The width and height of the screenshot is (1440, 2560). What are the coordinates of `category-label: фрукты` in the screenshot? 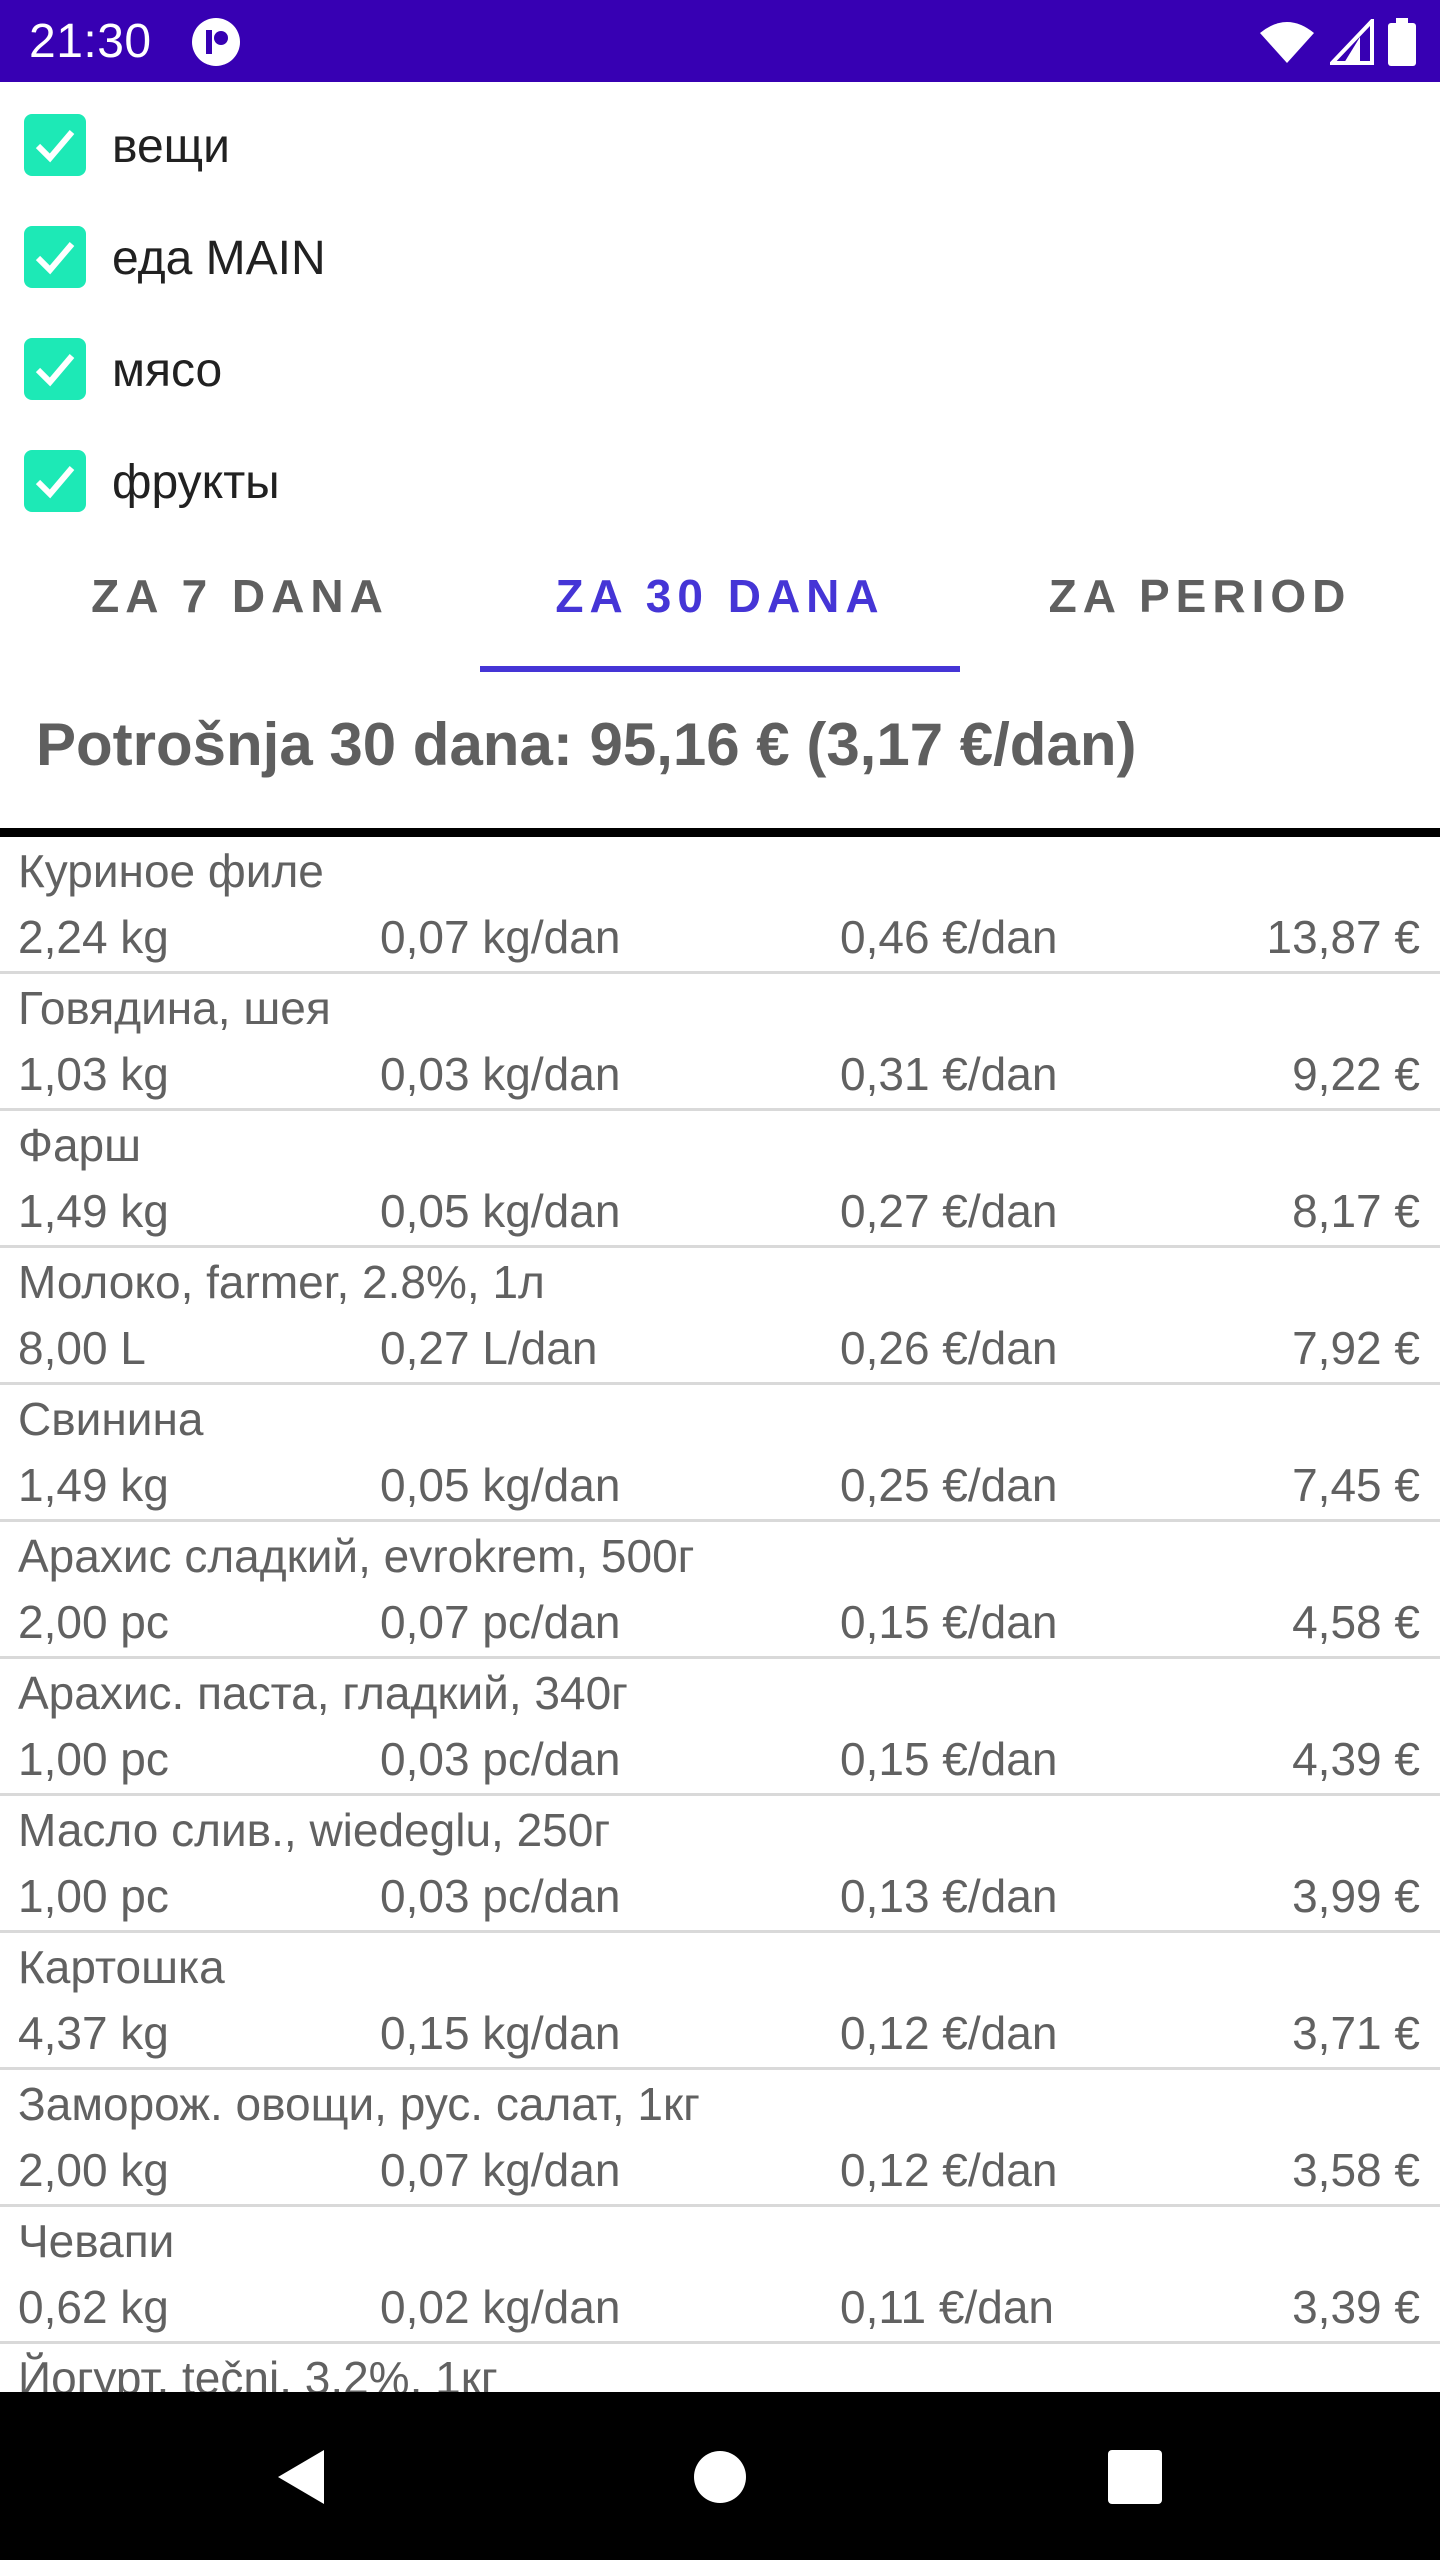 It's located at (196, 482).